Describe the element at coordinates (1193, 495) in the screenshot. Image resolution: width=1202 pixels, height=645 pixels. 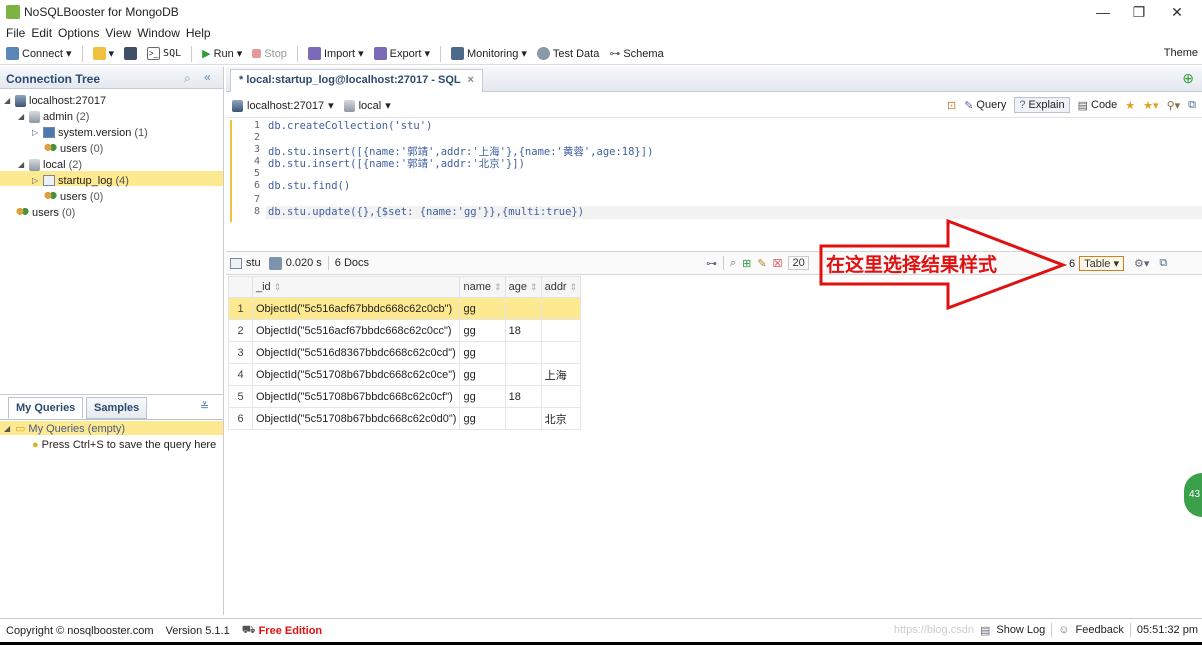
I see `side-bubble: 43` at that location.